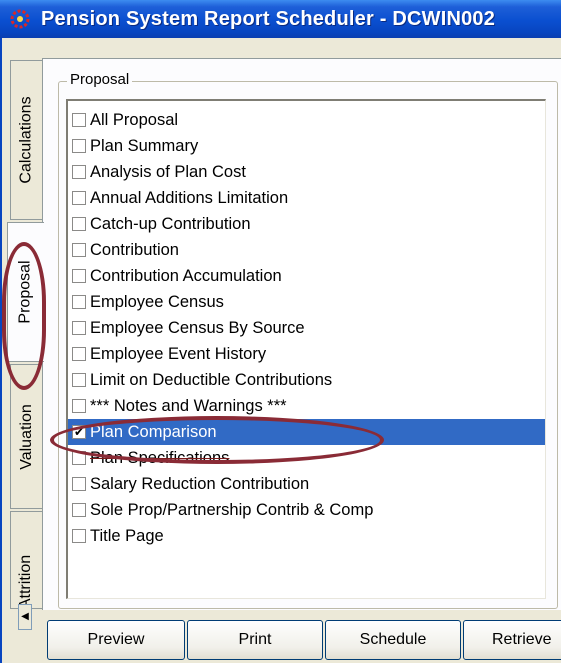 Image resolution: width=561 pixels, height=663 pixels. I want to click on list-item: Annual Additions Limitation, so click(306, 198).